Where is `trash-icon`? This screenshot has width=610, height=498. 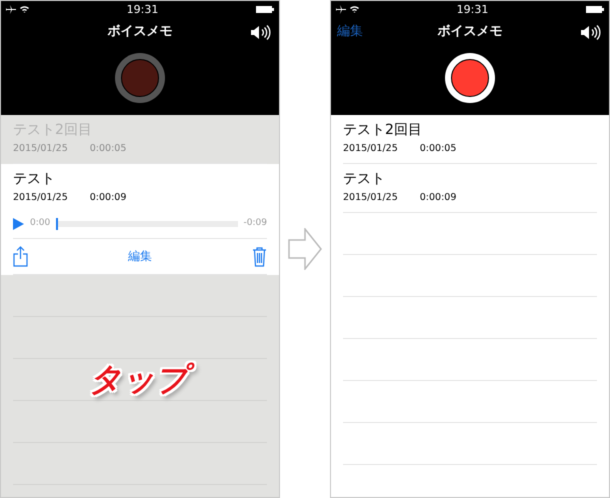 trash-icon is located at coordinates (259, 256).